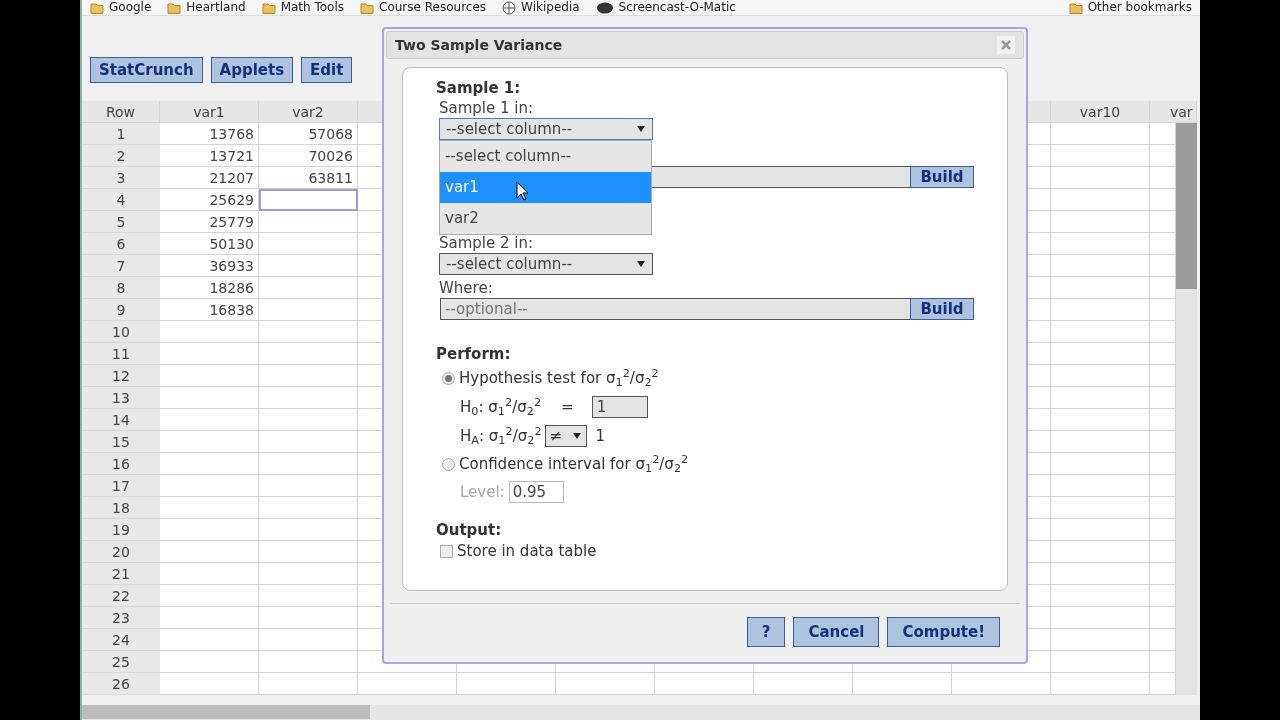 This screenshot has height=720, width=1280. What do you see at coordinates (130, 7) in the screenshot?
I see `bookmark-link: Google` at bounding box center [130, 7].